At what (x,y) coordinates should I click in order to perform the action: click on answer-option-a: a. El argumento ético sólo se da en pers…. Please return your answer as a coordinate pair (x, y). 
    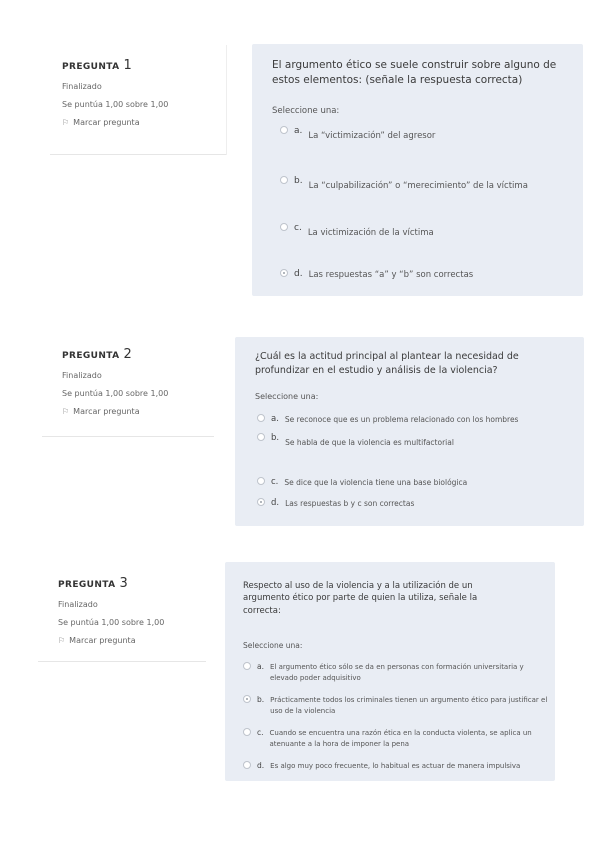
    Looking at the image, I should click on (395, 672).